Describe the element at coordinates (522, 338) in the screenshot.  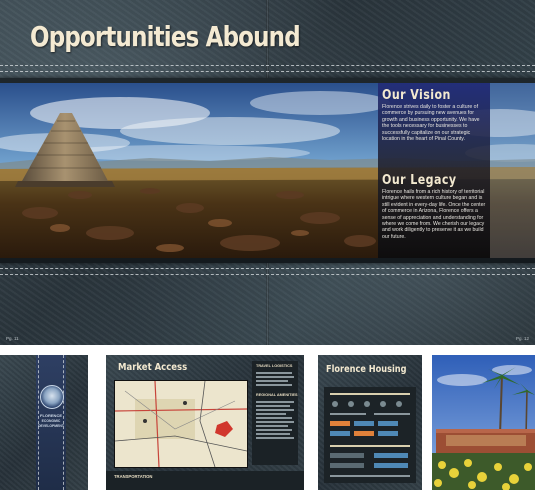
I see `page-number-right: Pg. 12` at that location.